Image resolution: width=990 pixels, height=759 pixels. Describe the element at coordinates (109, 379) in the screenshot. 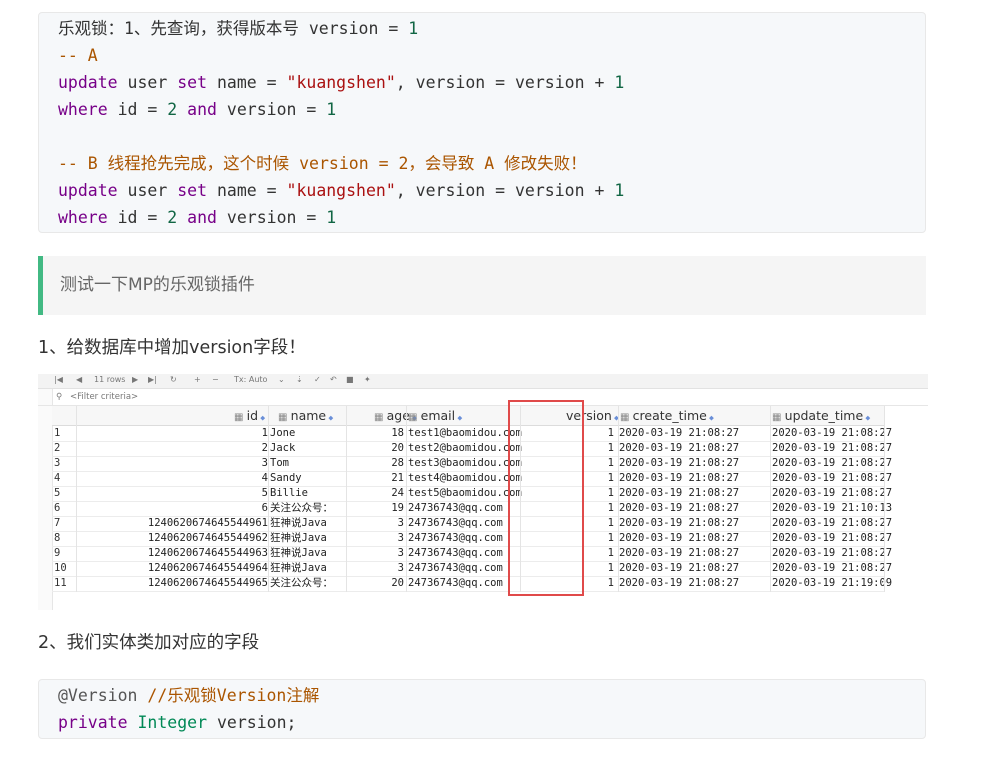

I see `row-count-label: 11 rows` at that location.